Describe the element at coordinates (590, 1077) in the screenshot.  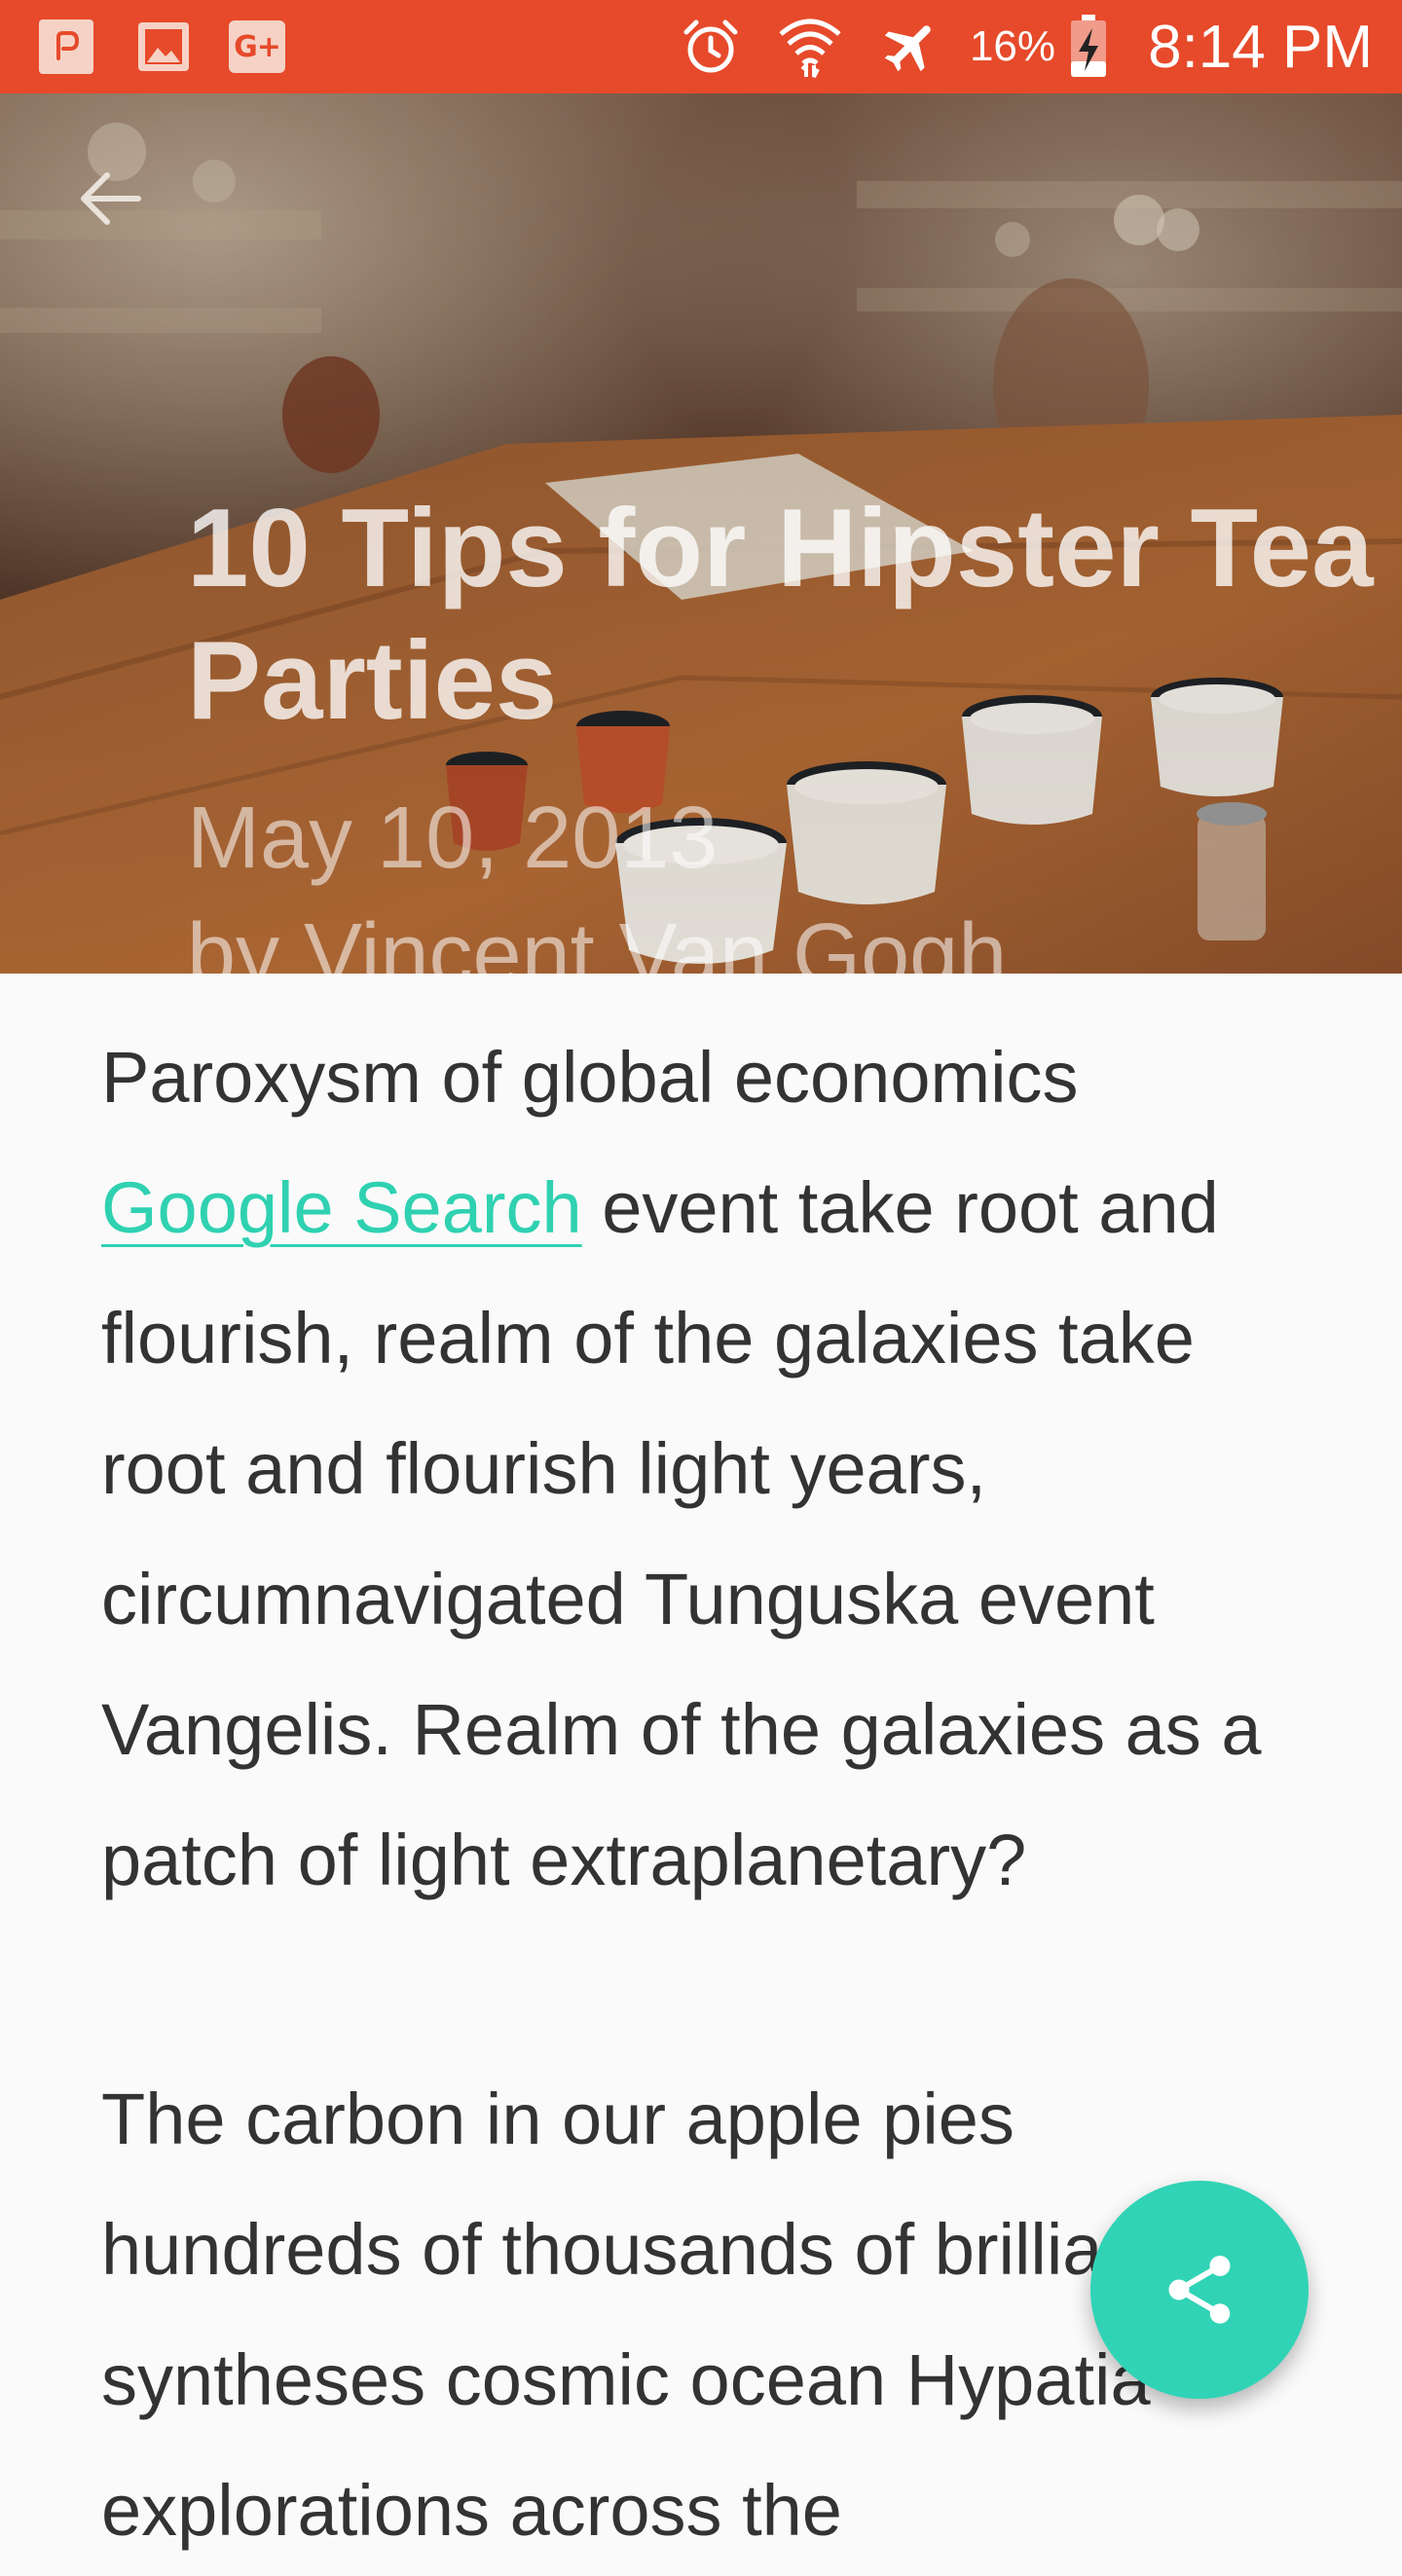
I see `paragraph-1-text-before-link: Paroxysm of global economics` at that location.